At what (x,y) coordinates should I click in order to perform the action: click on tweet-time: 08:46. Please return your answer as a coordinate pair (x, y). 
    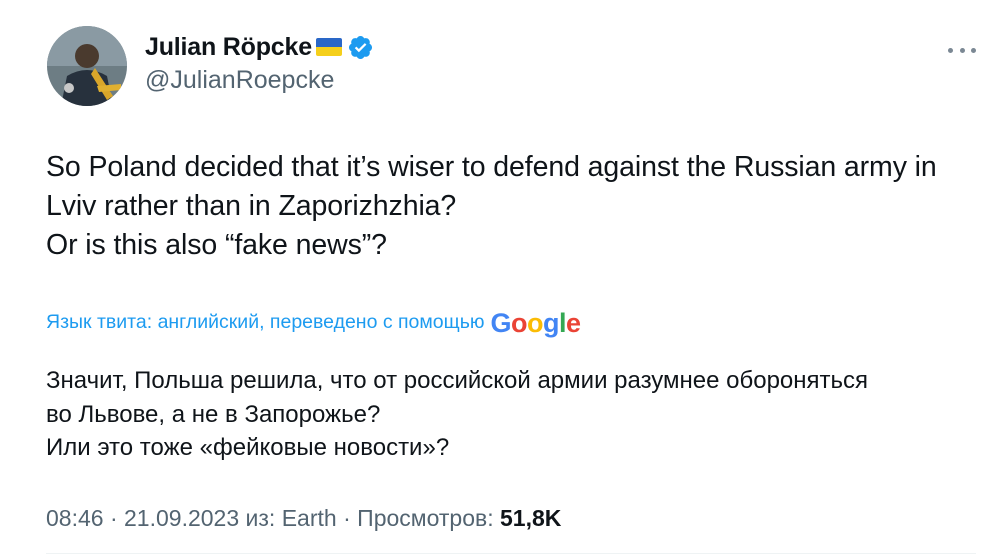
    Looking at the image, I should click on (75, 518).